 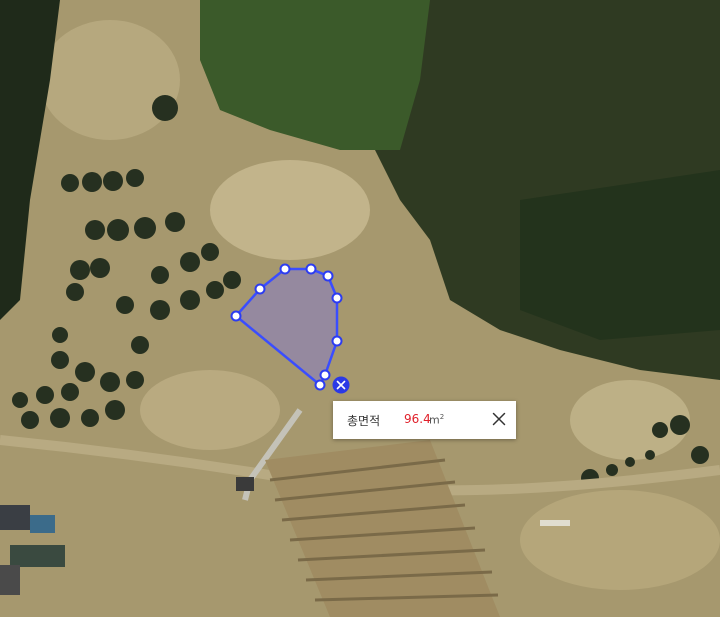 What do you see at coordinates (417, 419) in the screenshot?
I see `area-value: 96.4` at bounding box center [417, 419].